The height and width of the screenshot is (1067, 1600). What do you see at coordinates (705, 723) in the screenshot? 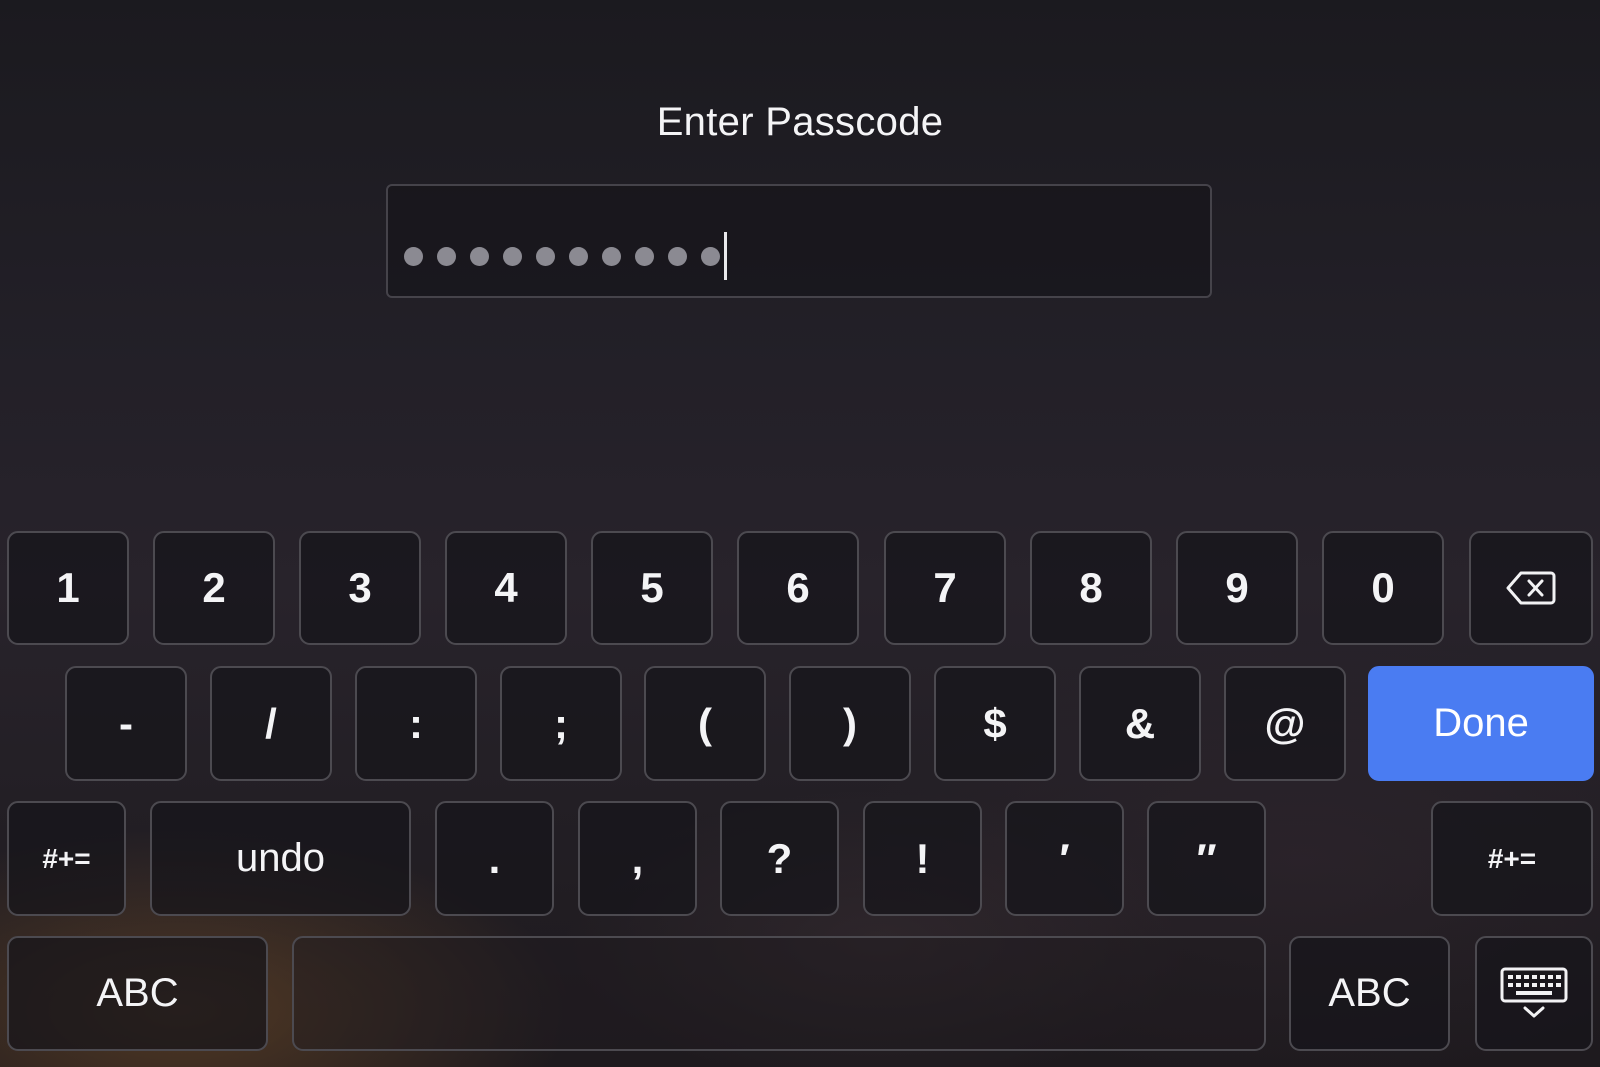
I see `key-open-paren: (` at bounding box center [705, 723].